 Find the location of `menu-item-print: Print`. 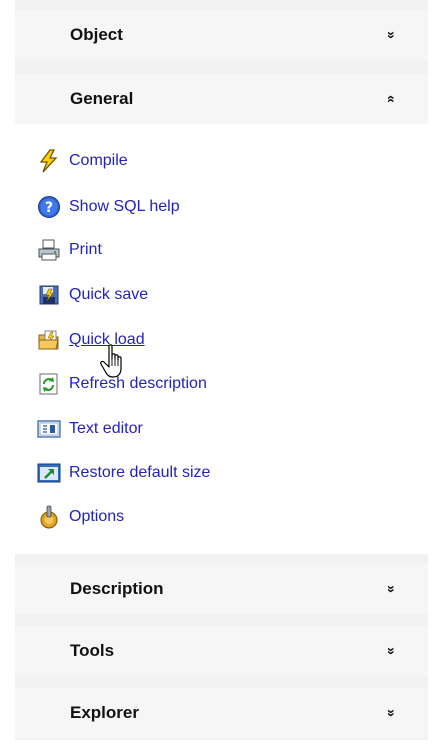

menu-item-print: Print is located at coordinates (217, 250).